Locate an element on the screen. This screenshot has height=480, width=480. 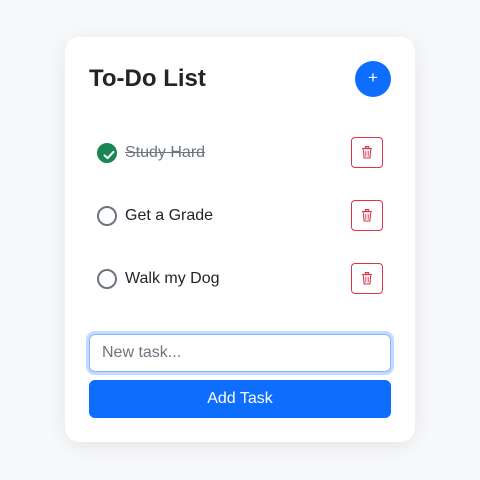
add-task-button: Add Task is located at coordinates (240, 399).